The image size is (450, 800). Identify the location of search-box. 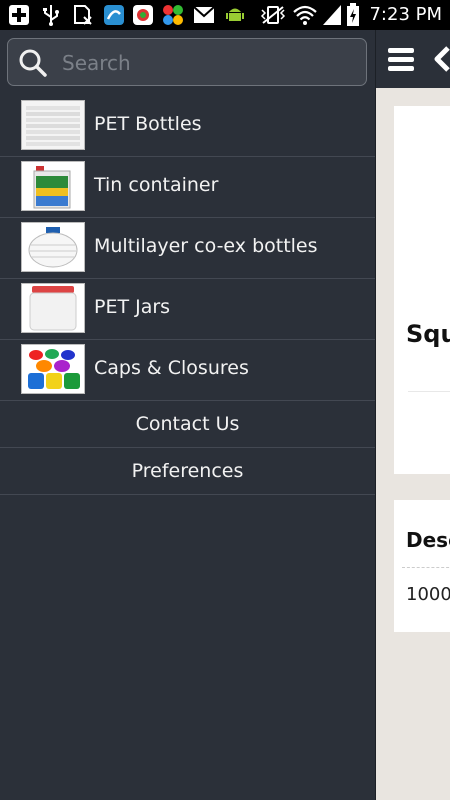
(187, 62).